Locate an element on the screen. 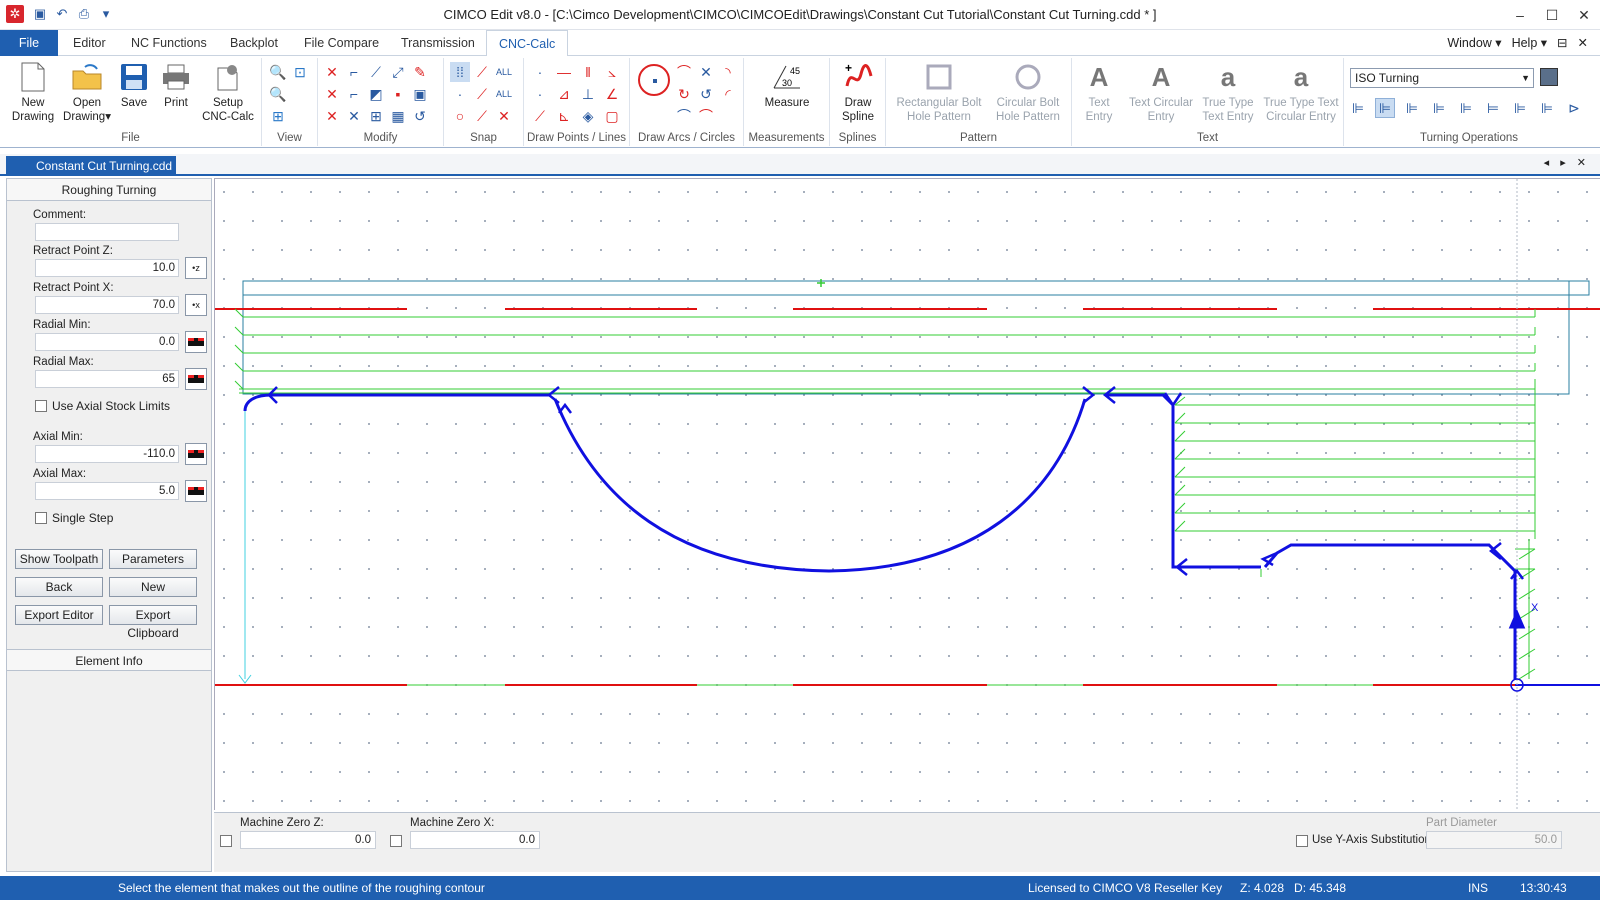  cut-icon: ✕ is located at coordinates (332, 116).